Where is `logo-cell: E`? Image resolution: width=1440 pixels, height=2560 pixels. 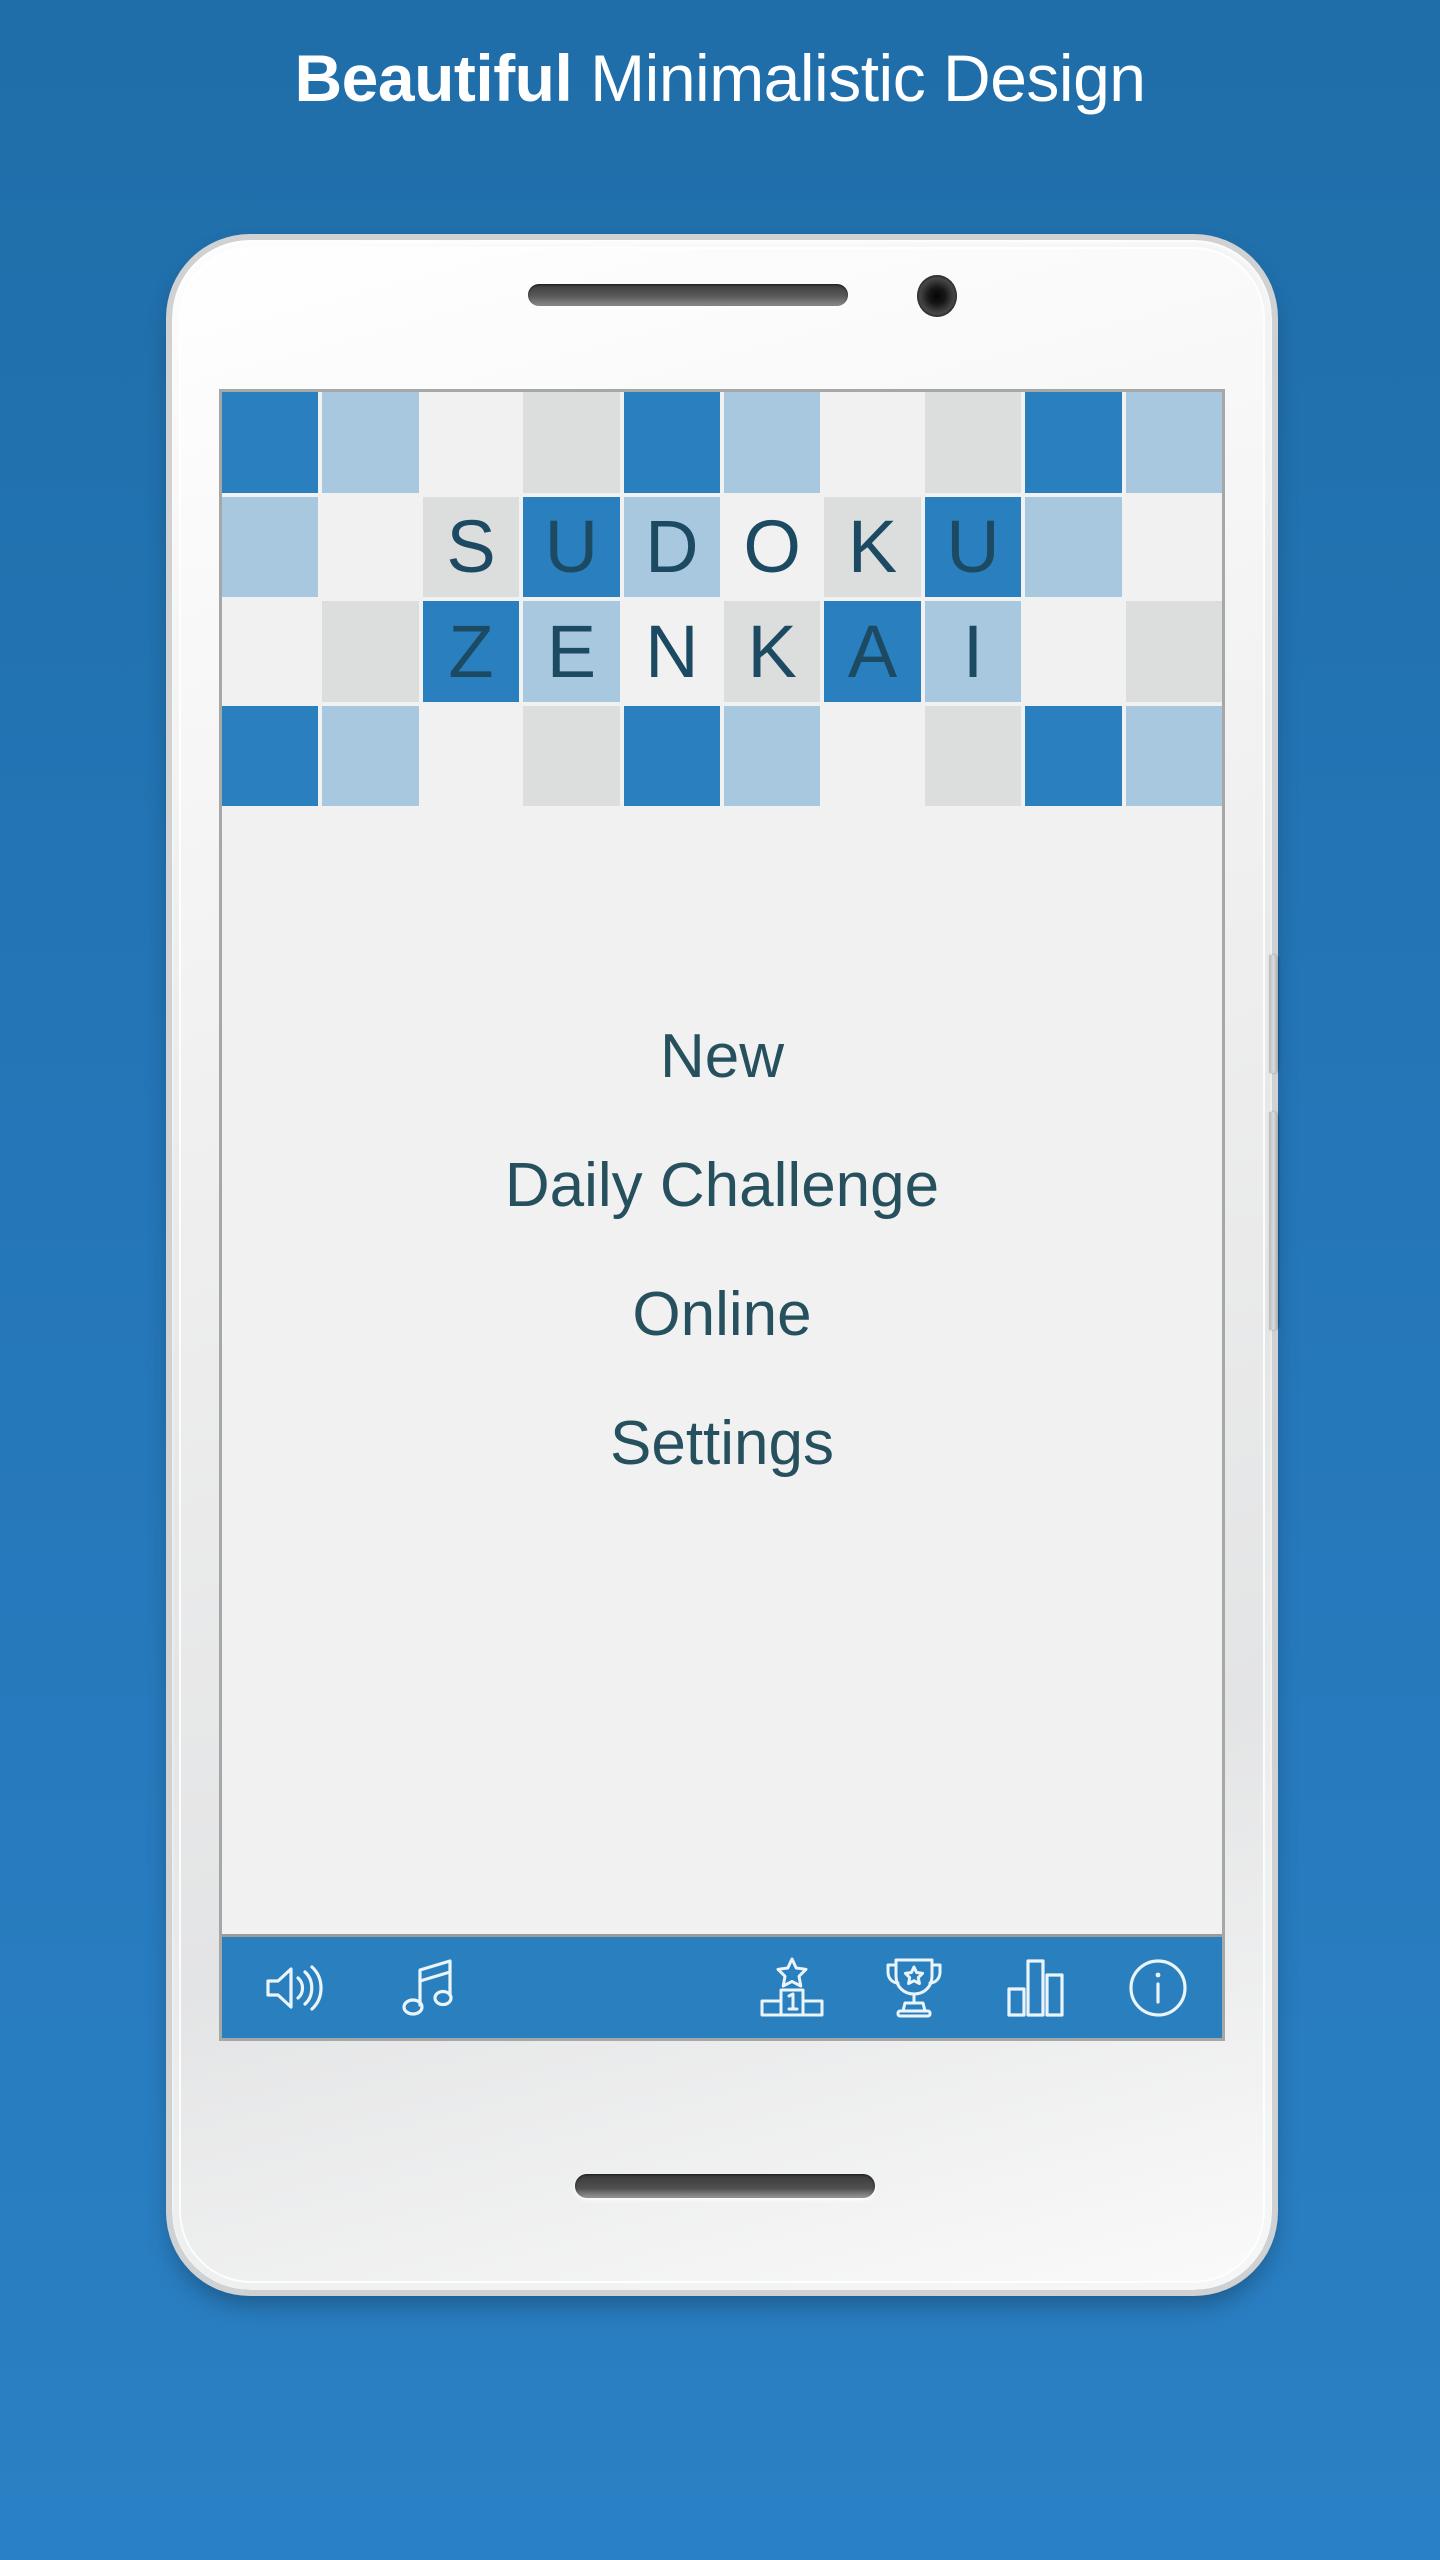 logo-cell: E is located at coordinates (571, 651).